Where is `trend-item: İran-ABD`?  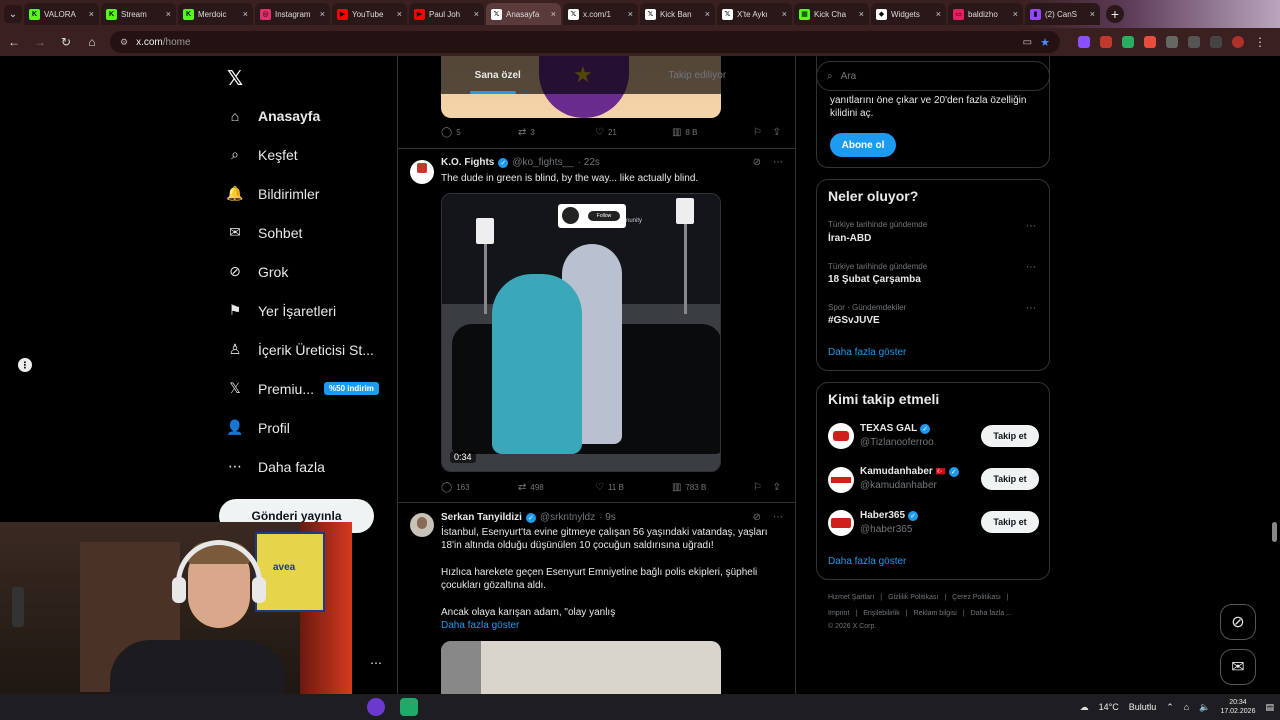
trend-item: İran-ABD is located at coordinates (849, 238).